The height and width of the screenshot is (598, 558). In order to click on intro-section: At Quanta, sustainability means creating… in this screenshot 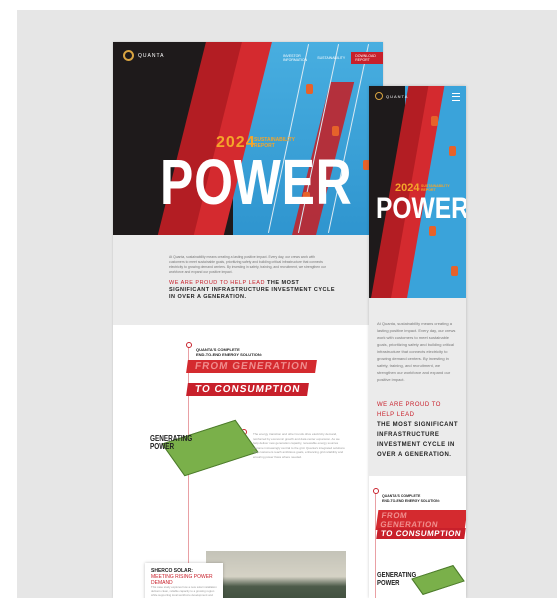, I will do `click(248, 280)`.